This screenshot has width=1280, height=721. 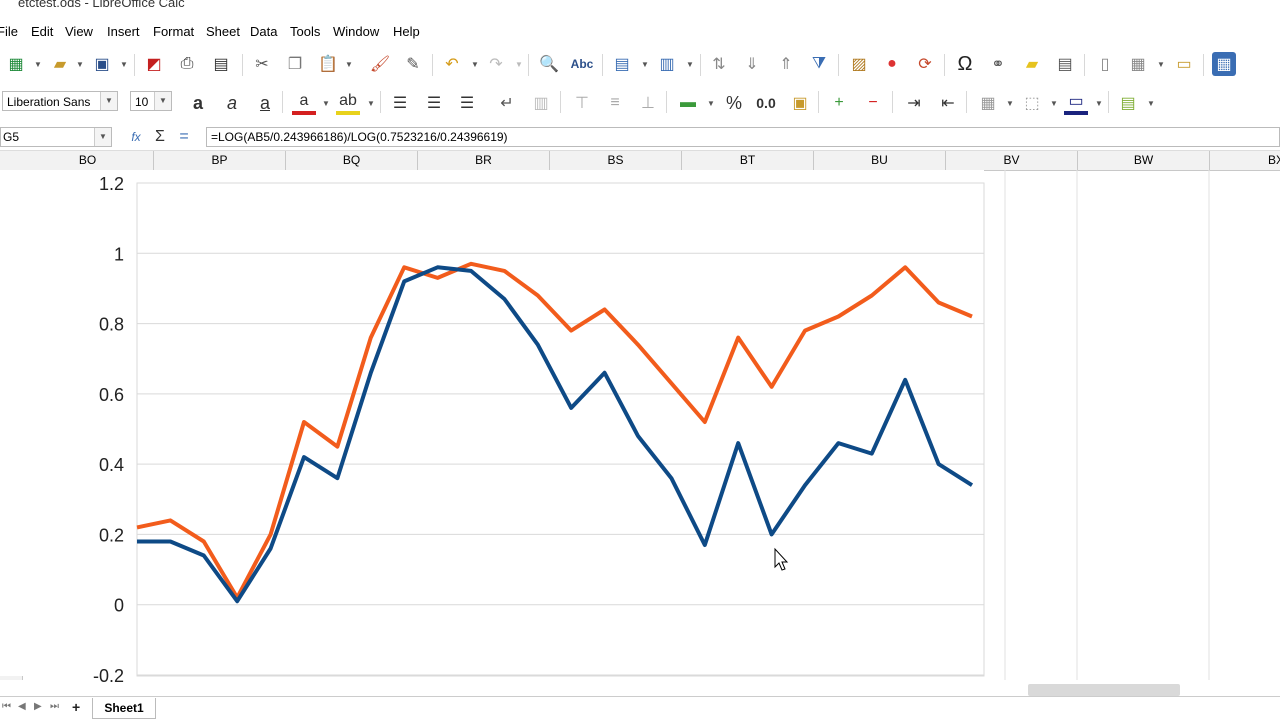 What do you see at coordinates (1012, 160) in the screenshot?
I see `column-header: BV` at bounding box center [1012, 160].